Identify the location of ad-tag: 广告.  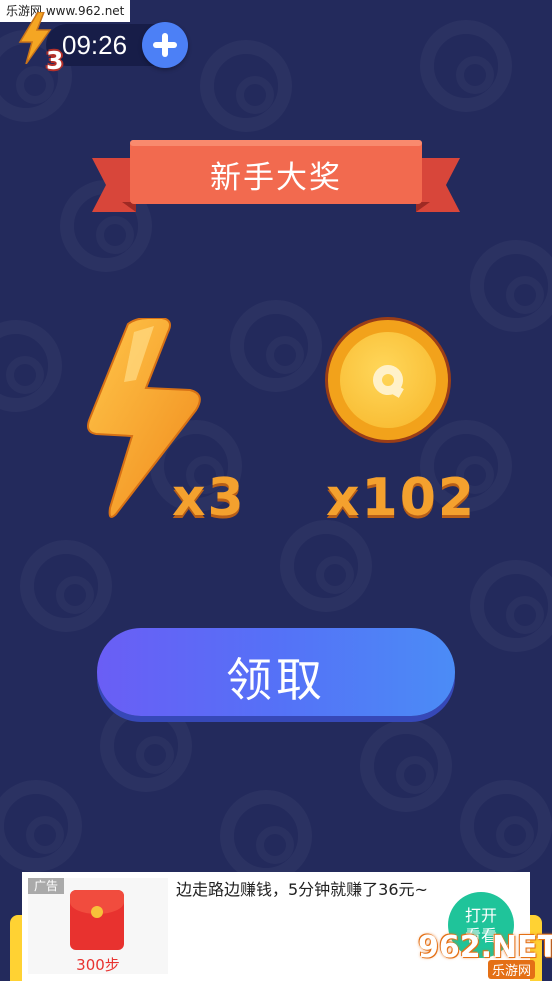
(46, 886).